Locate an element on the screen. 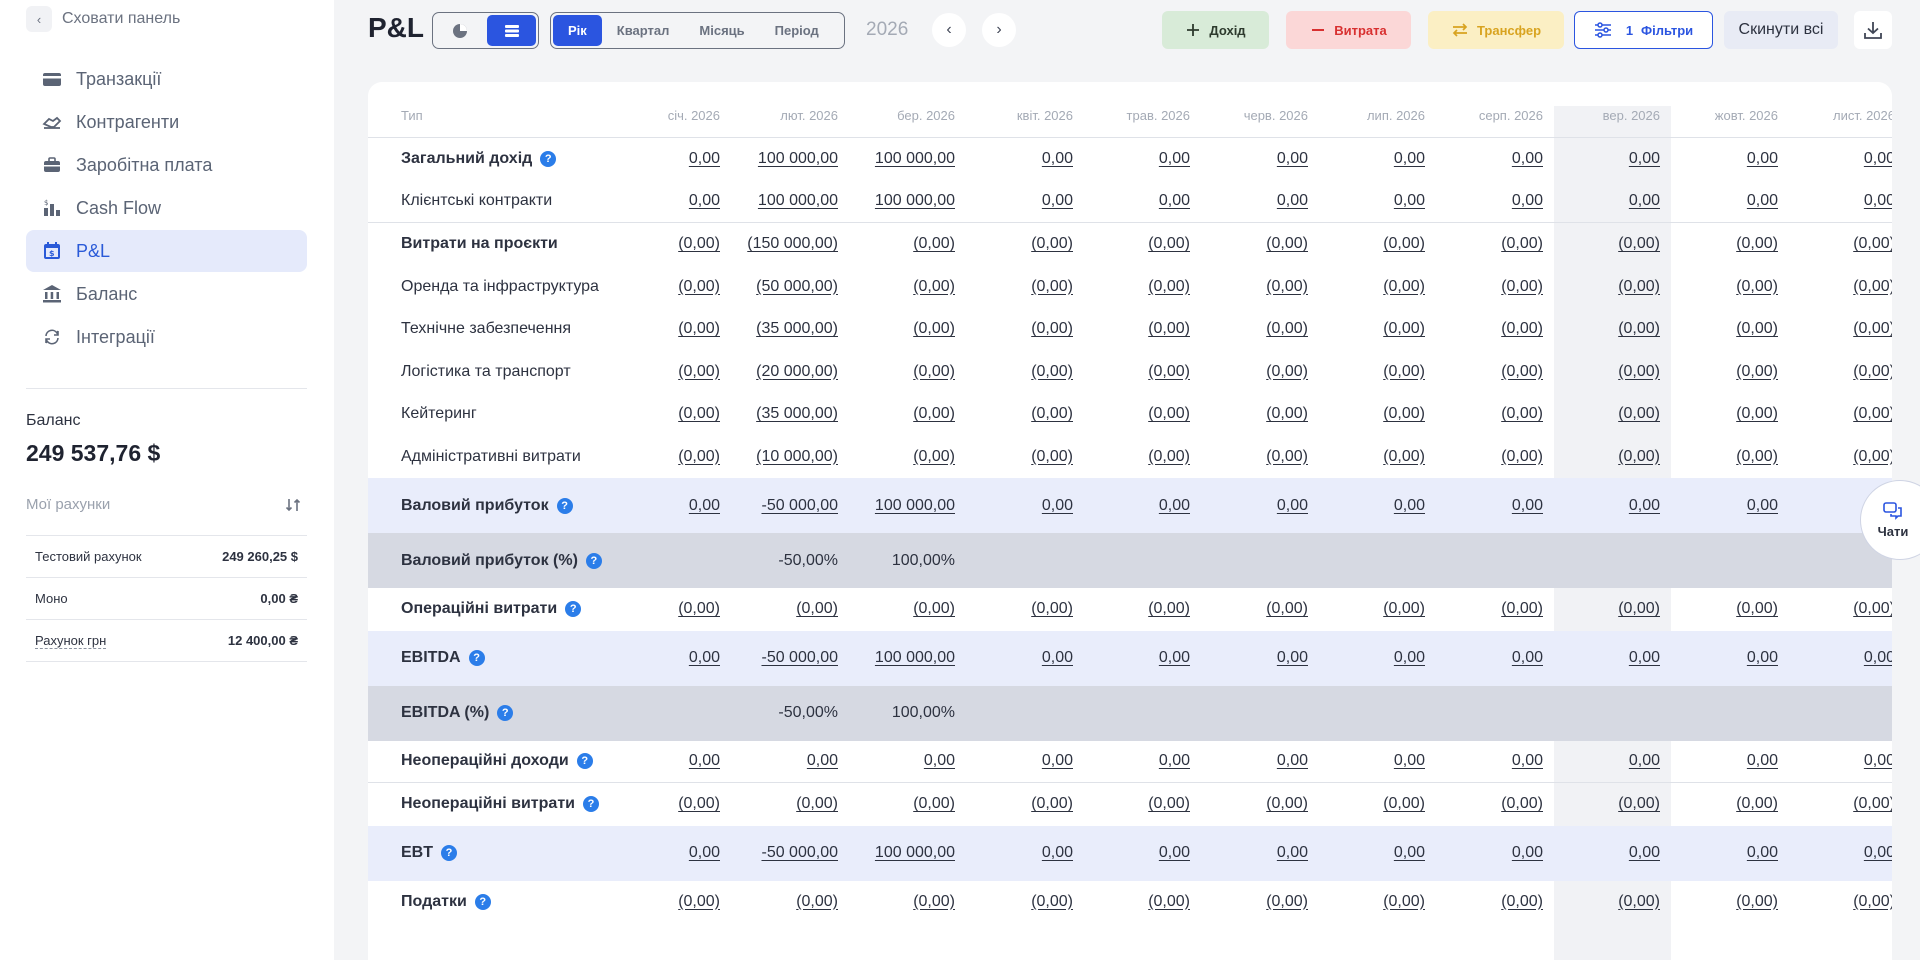 This screenshot has height=960, width=1920. sidebar-item-counterparties: Контрагенти is located at coordinates (166, 122).